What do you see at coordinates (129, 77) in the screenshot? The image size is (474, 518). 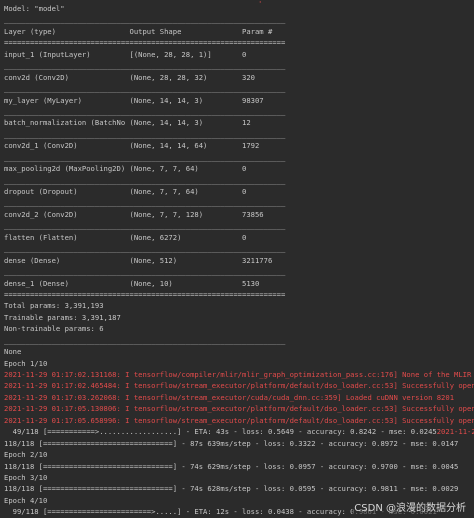 I see `console-line-text: conv2d (Conv2D) (None, 28, 28, 32) 320` at bounding box center [129, 77].